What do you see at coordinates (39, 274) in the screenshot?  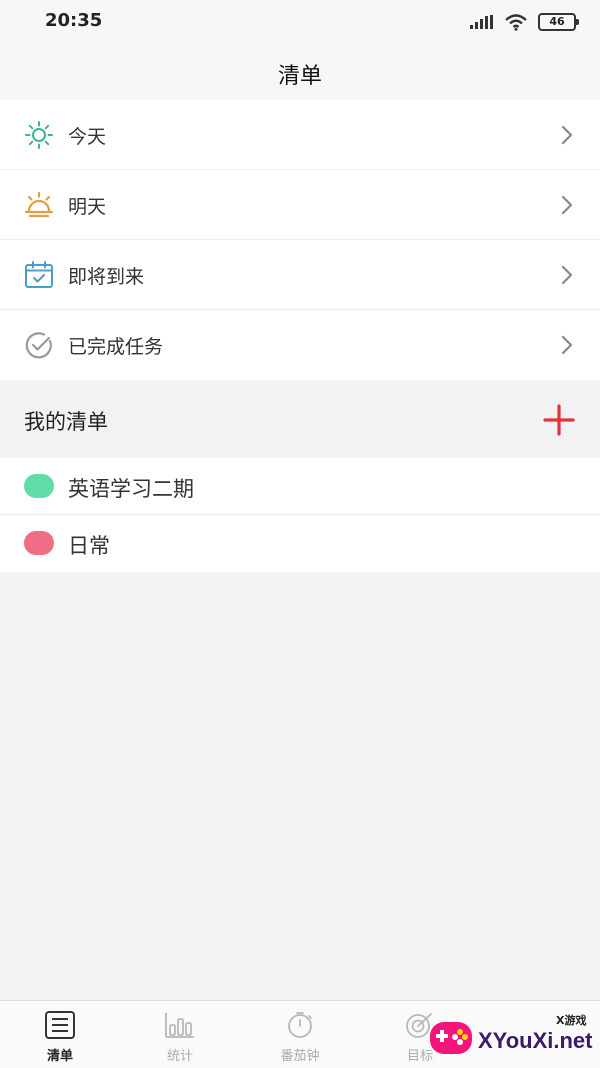 I see `calendar-icon` at bounding box center [39, 274].